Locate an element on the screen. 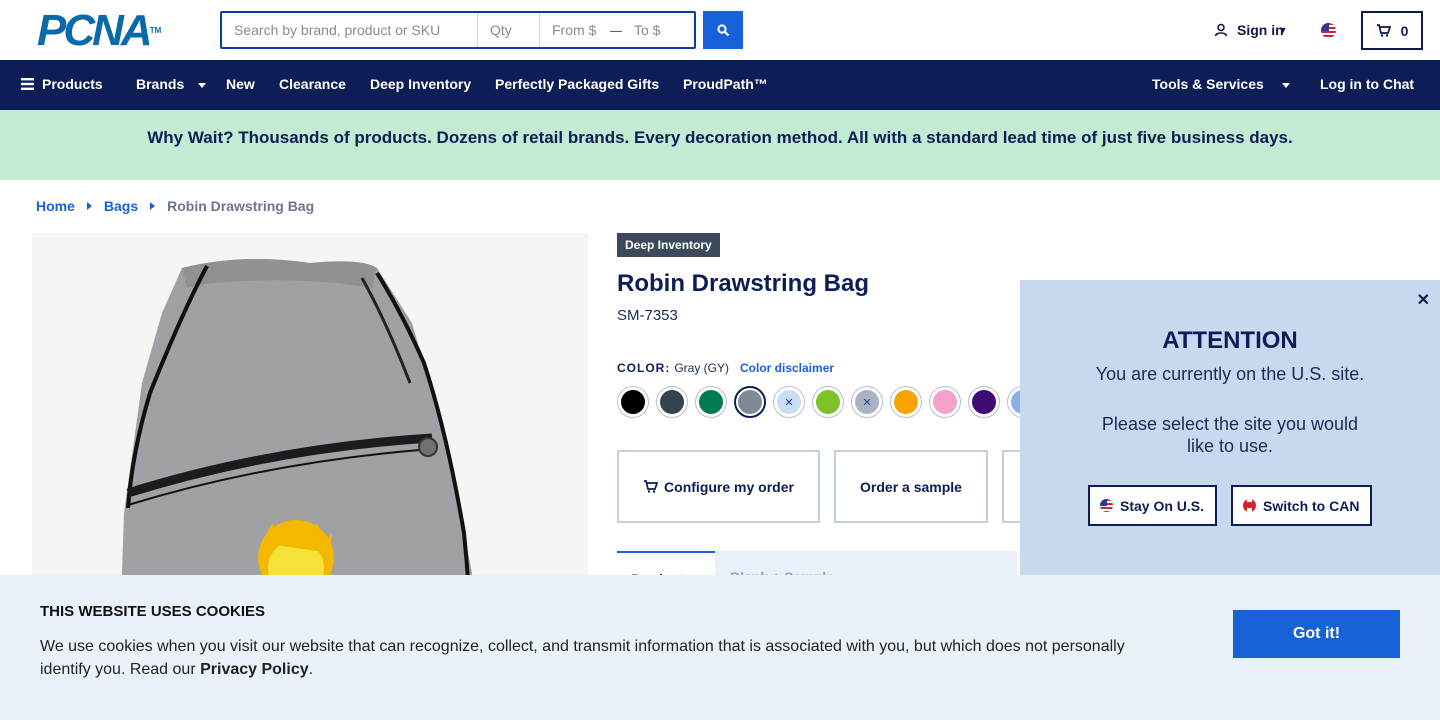 This screenshot has width=1440, height=720. color-swatch-pink is located at coordinates (945, 402).